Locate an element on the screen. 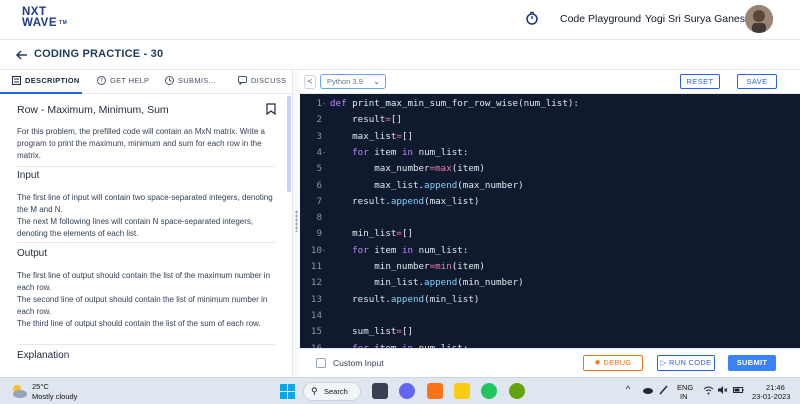 This screenshot has width=800, height=404. help-circle-icon: ? is located at coordinates (101, 80).